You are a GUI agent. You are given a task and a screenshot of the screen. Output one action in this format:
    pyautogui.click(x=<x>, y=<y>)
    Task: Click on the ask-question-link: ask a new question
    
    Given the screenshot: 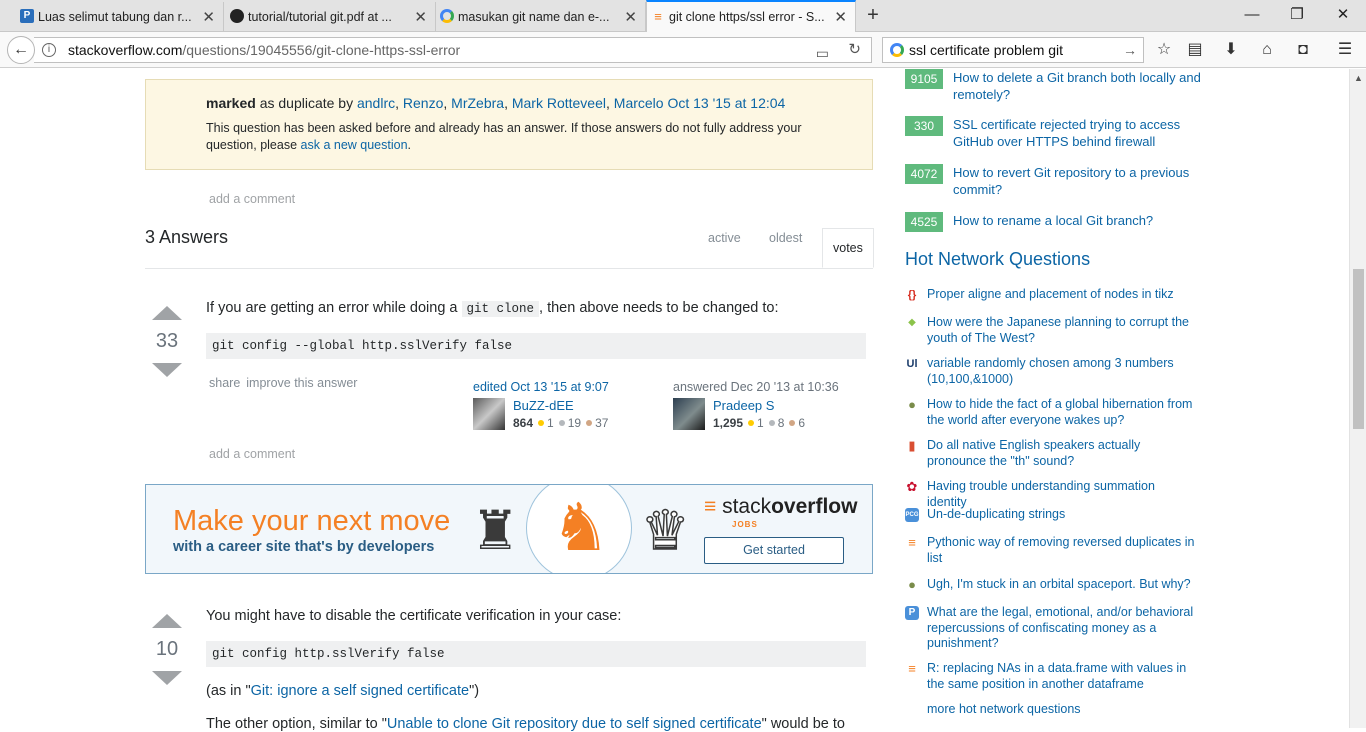 What is the action you would take?
    pyautogui.click(x=354, y=145)
    